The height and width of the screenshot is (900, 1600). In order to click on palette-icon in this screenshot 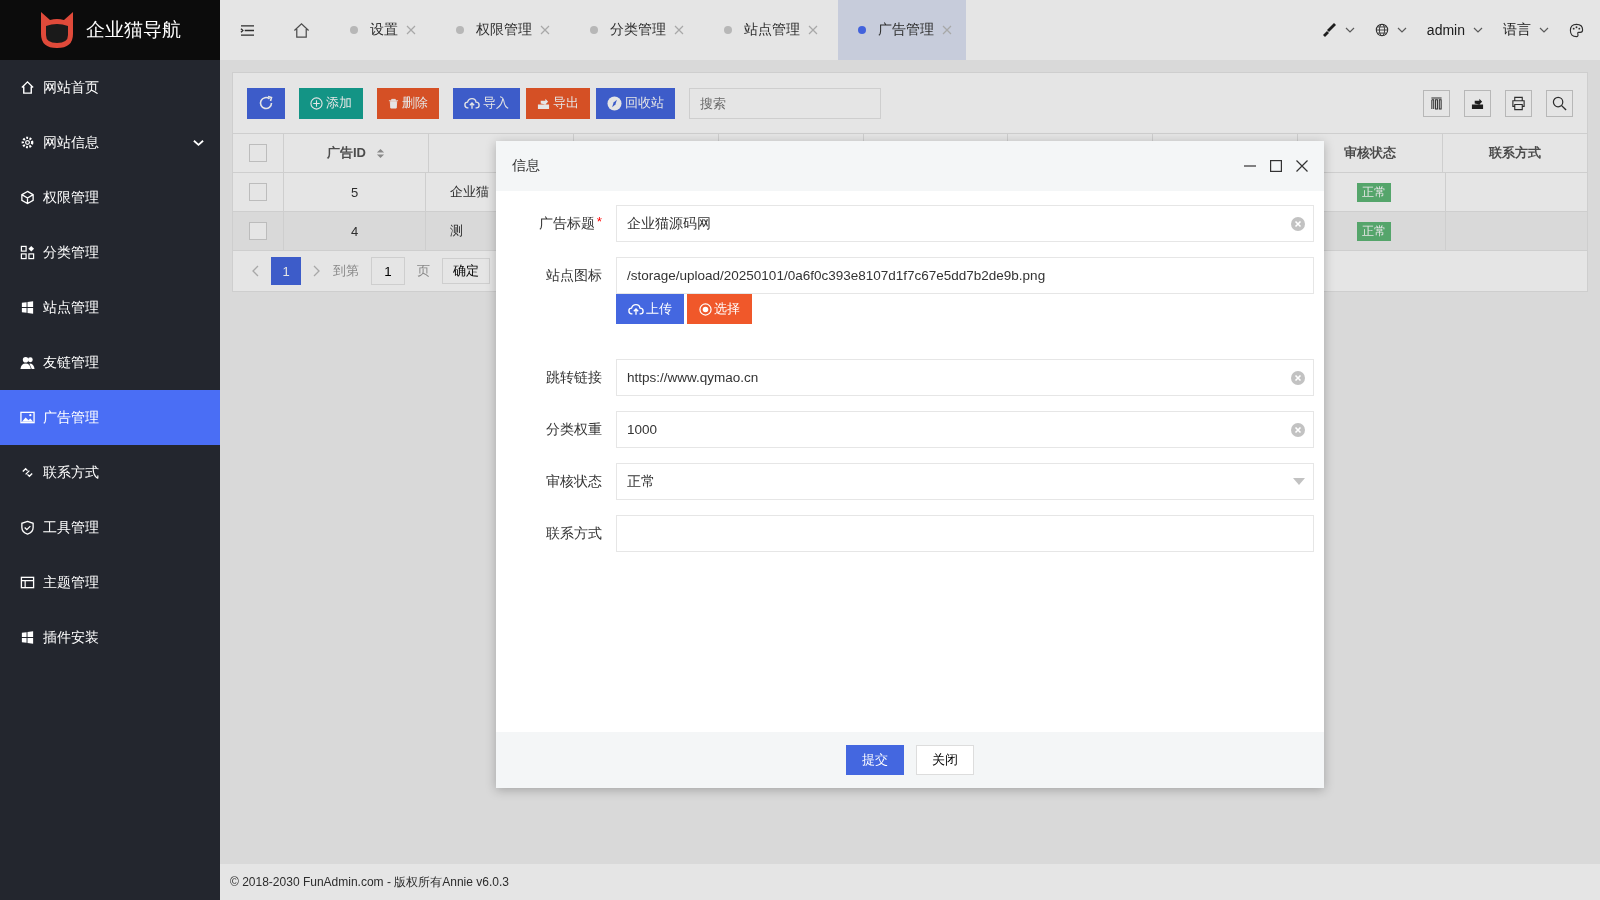, I will do `click(1576, 30)`.